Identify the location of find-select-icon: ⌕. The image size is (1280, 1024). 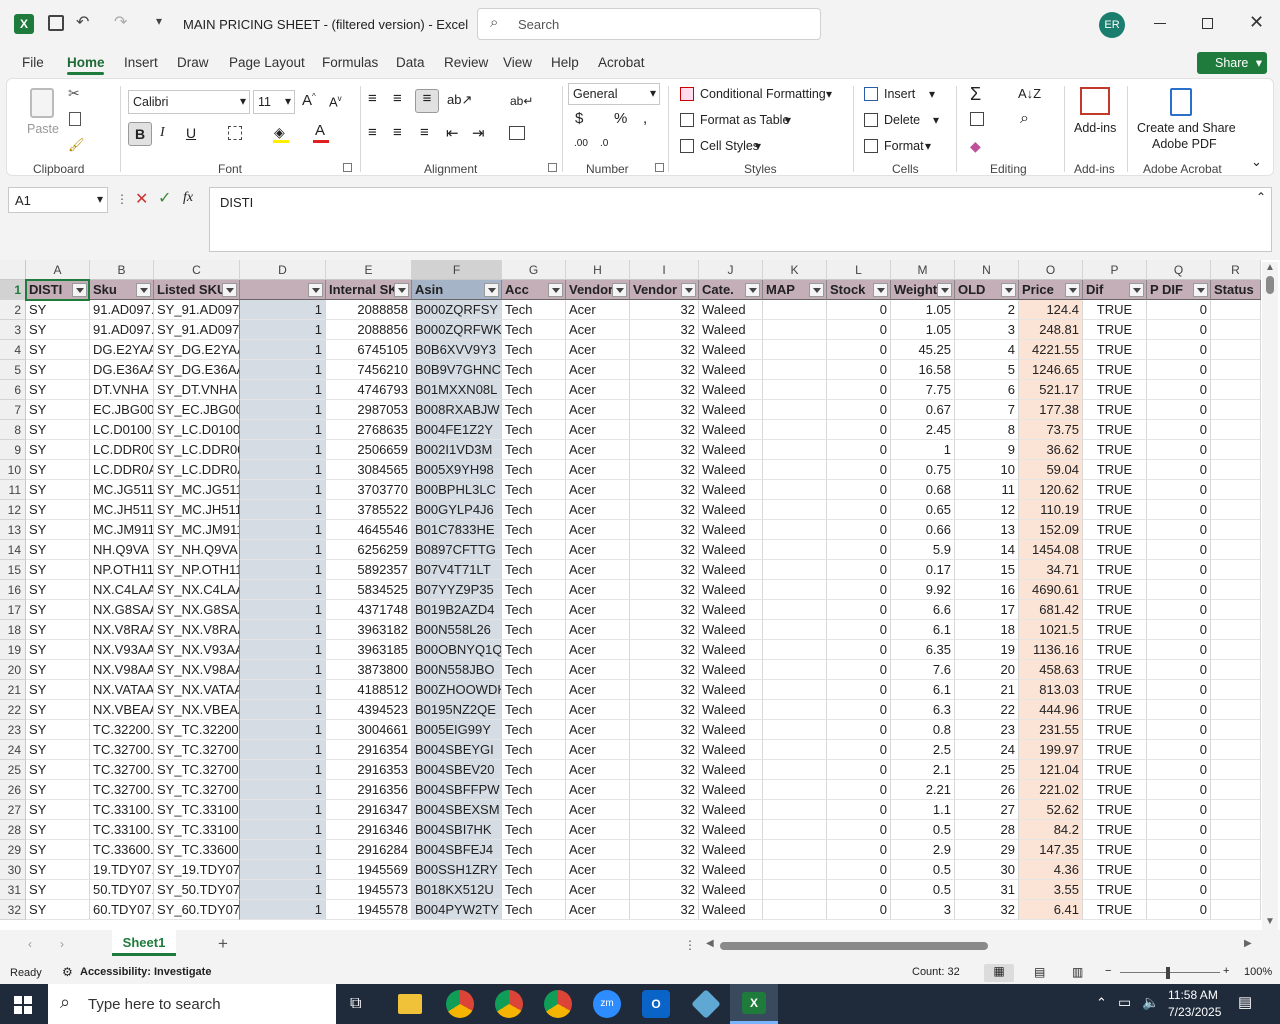
(1024, 119).